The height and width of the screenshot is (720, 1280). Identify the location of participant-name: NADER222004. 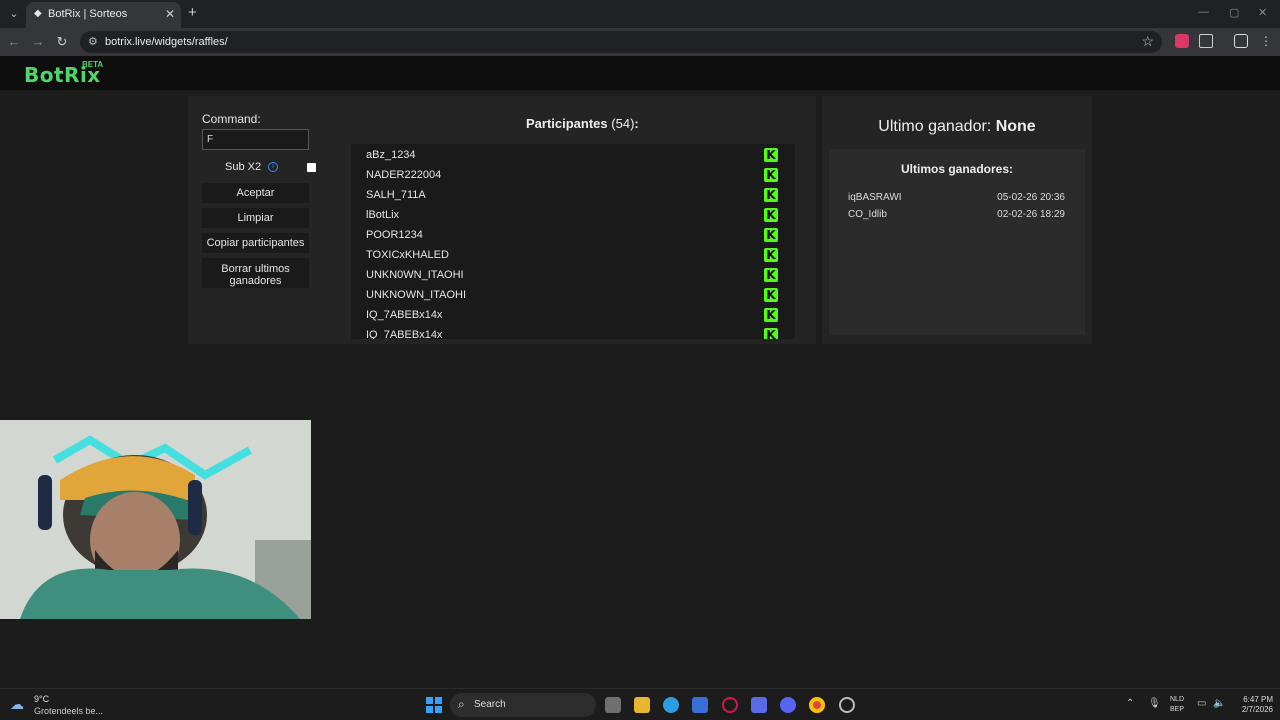
(404, 175).